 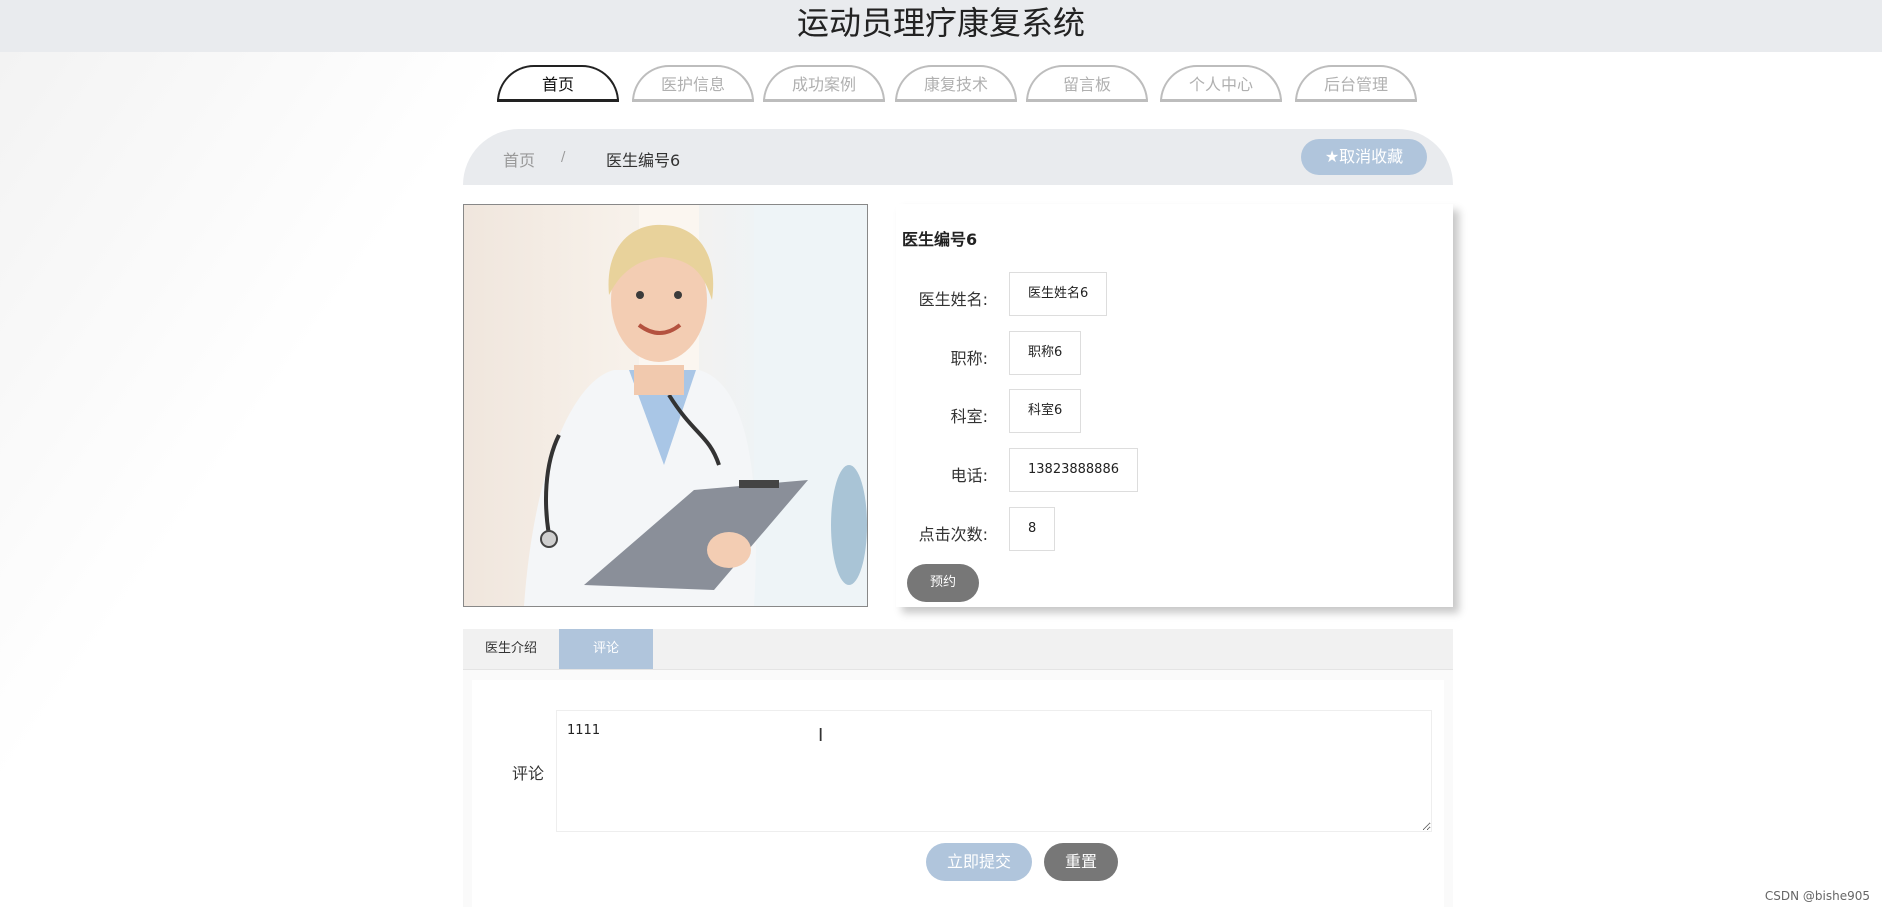 I want to click on comment-label: 评论, so click(x=528, y=773).